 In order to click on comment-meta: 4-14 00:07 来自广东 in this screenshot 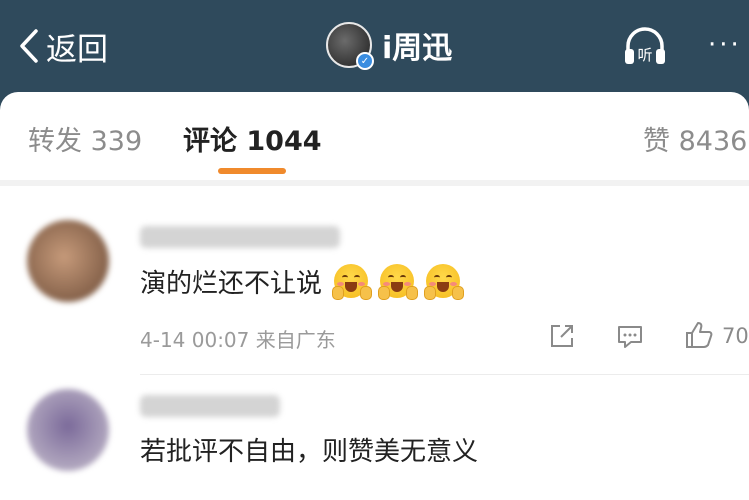, I will do `click(238, 340)`.